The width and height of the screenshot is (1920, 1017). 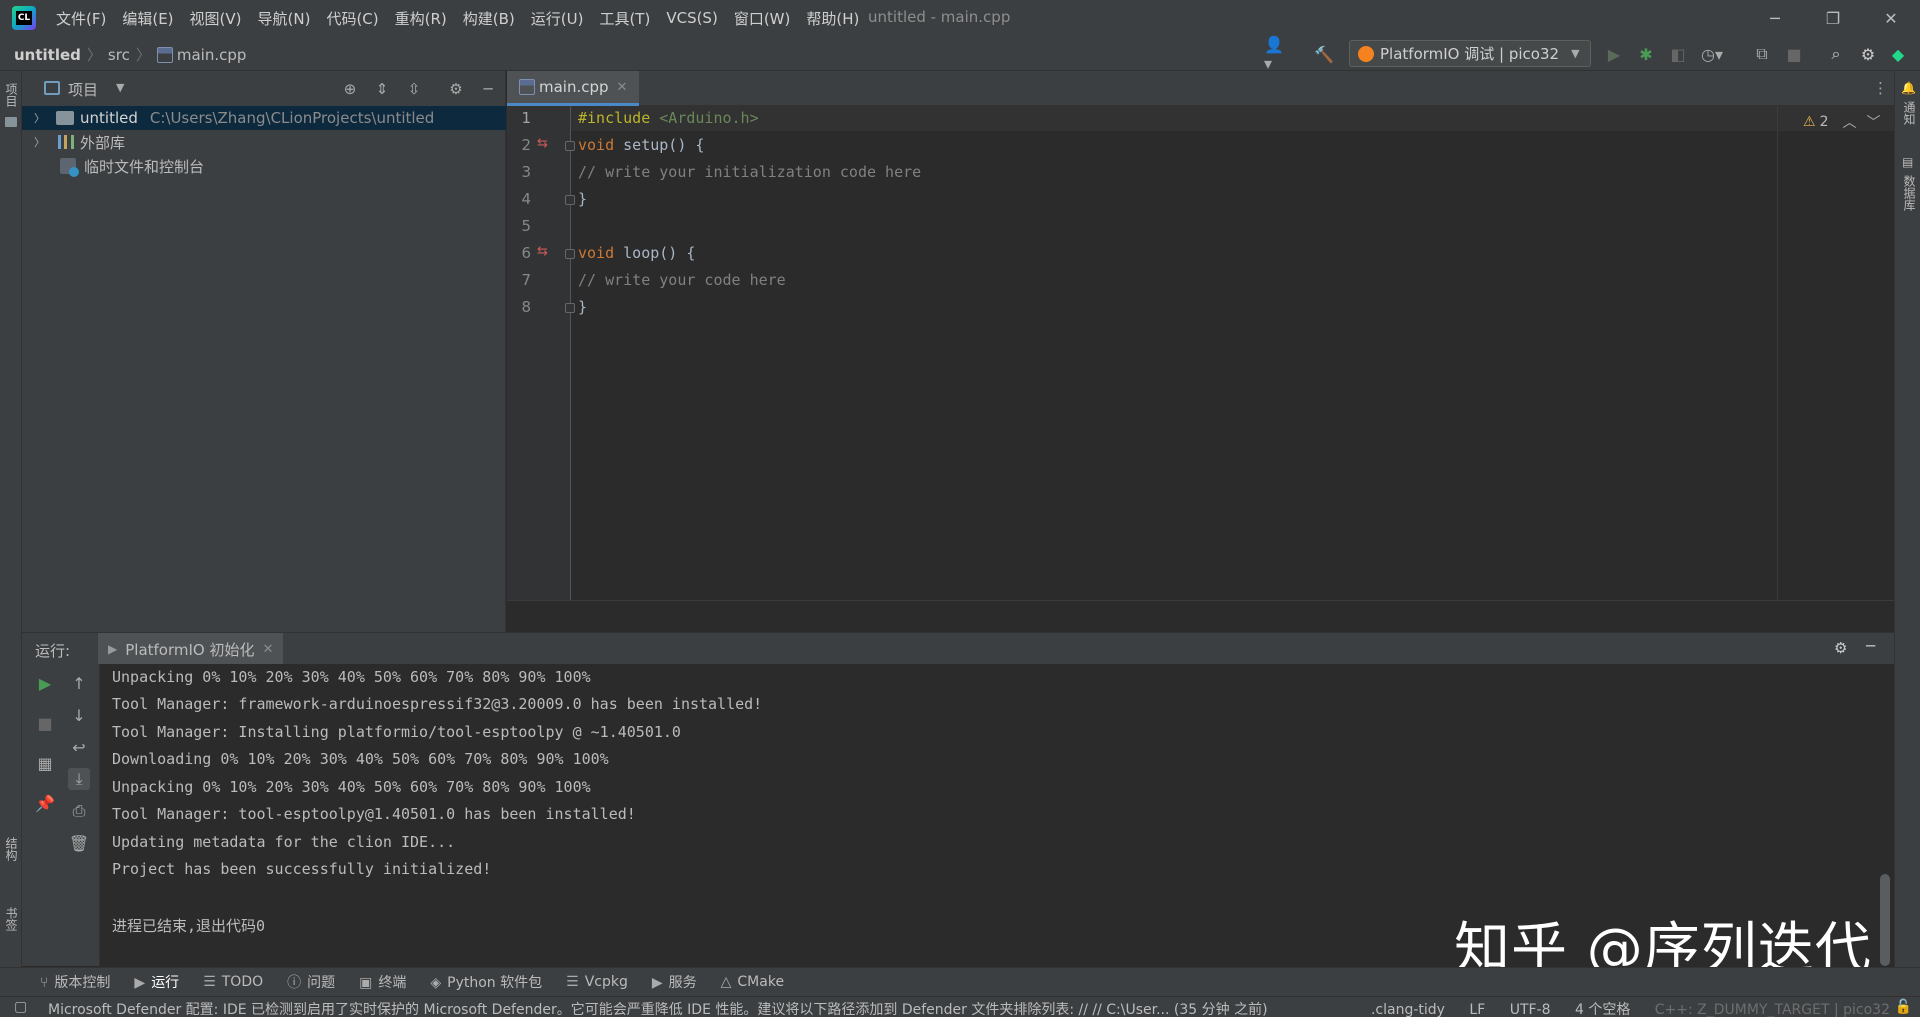 I want to click on menu-edit: 编辑(E), so click(x=147, y=18).